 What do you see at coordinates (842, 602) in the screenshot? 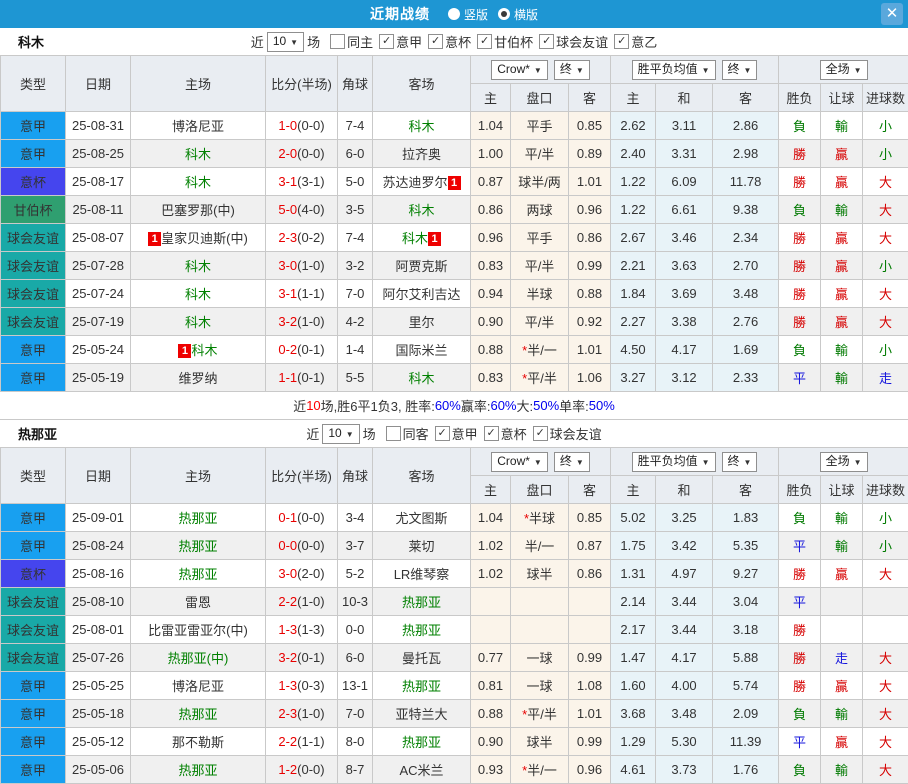
I see `handicap-result-cell` at bounding box center [842, 602].